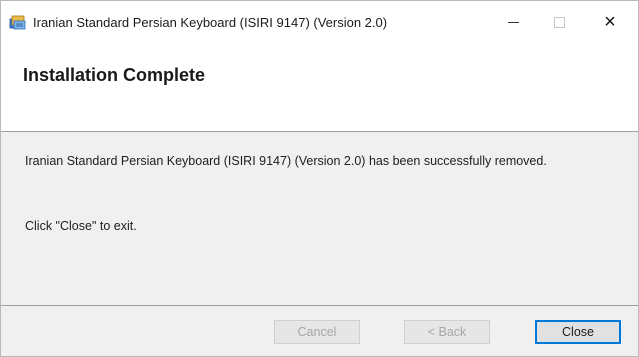 The width and height of the screenshot is (639, 357). I want to click on exit-hint: Click "Close" to exit., so click(81, 226).